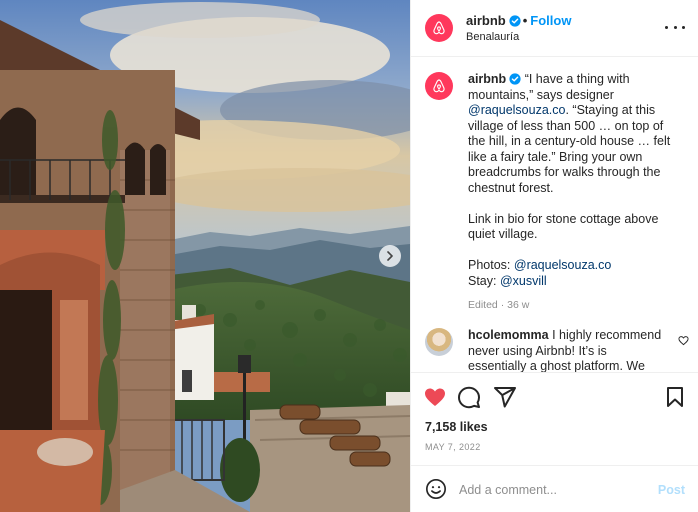  Describe the element at coordinates (516, 110) in the screenshot. I see `caption-mention: @raquelsouza.co` at that location.